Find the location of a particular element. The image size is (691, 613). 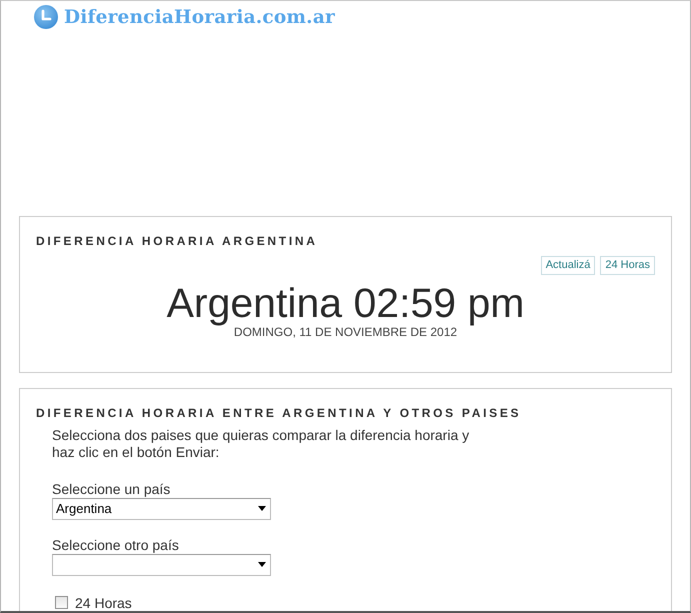

card-title: DIFERENCIA HORARIA ARGENTINA is located at coordinates (177, 241).